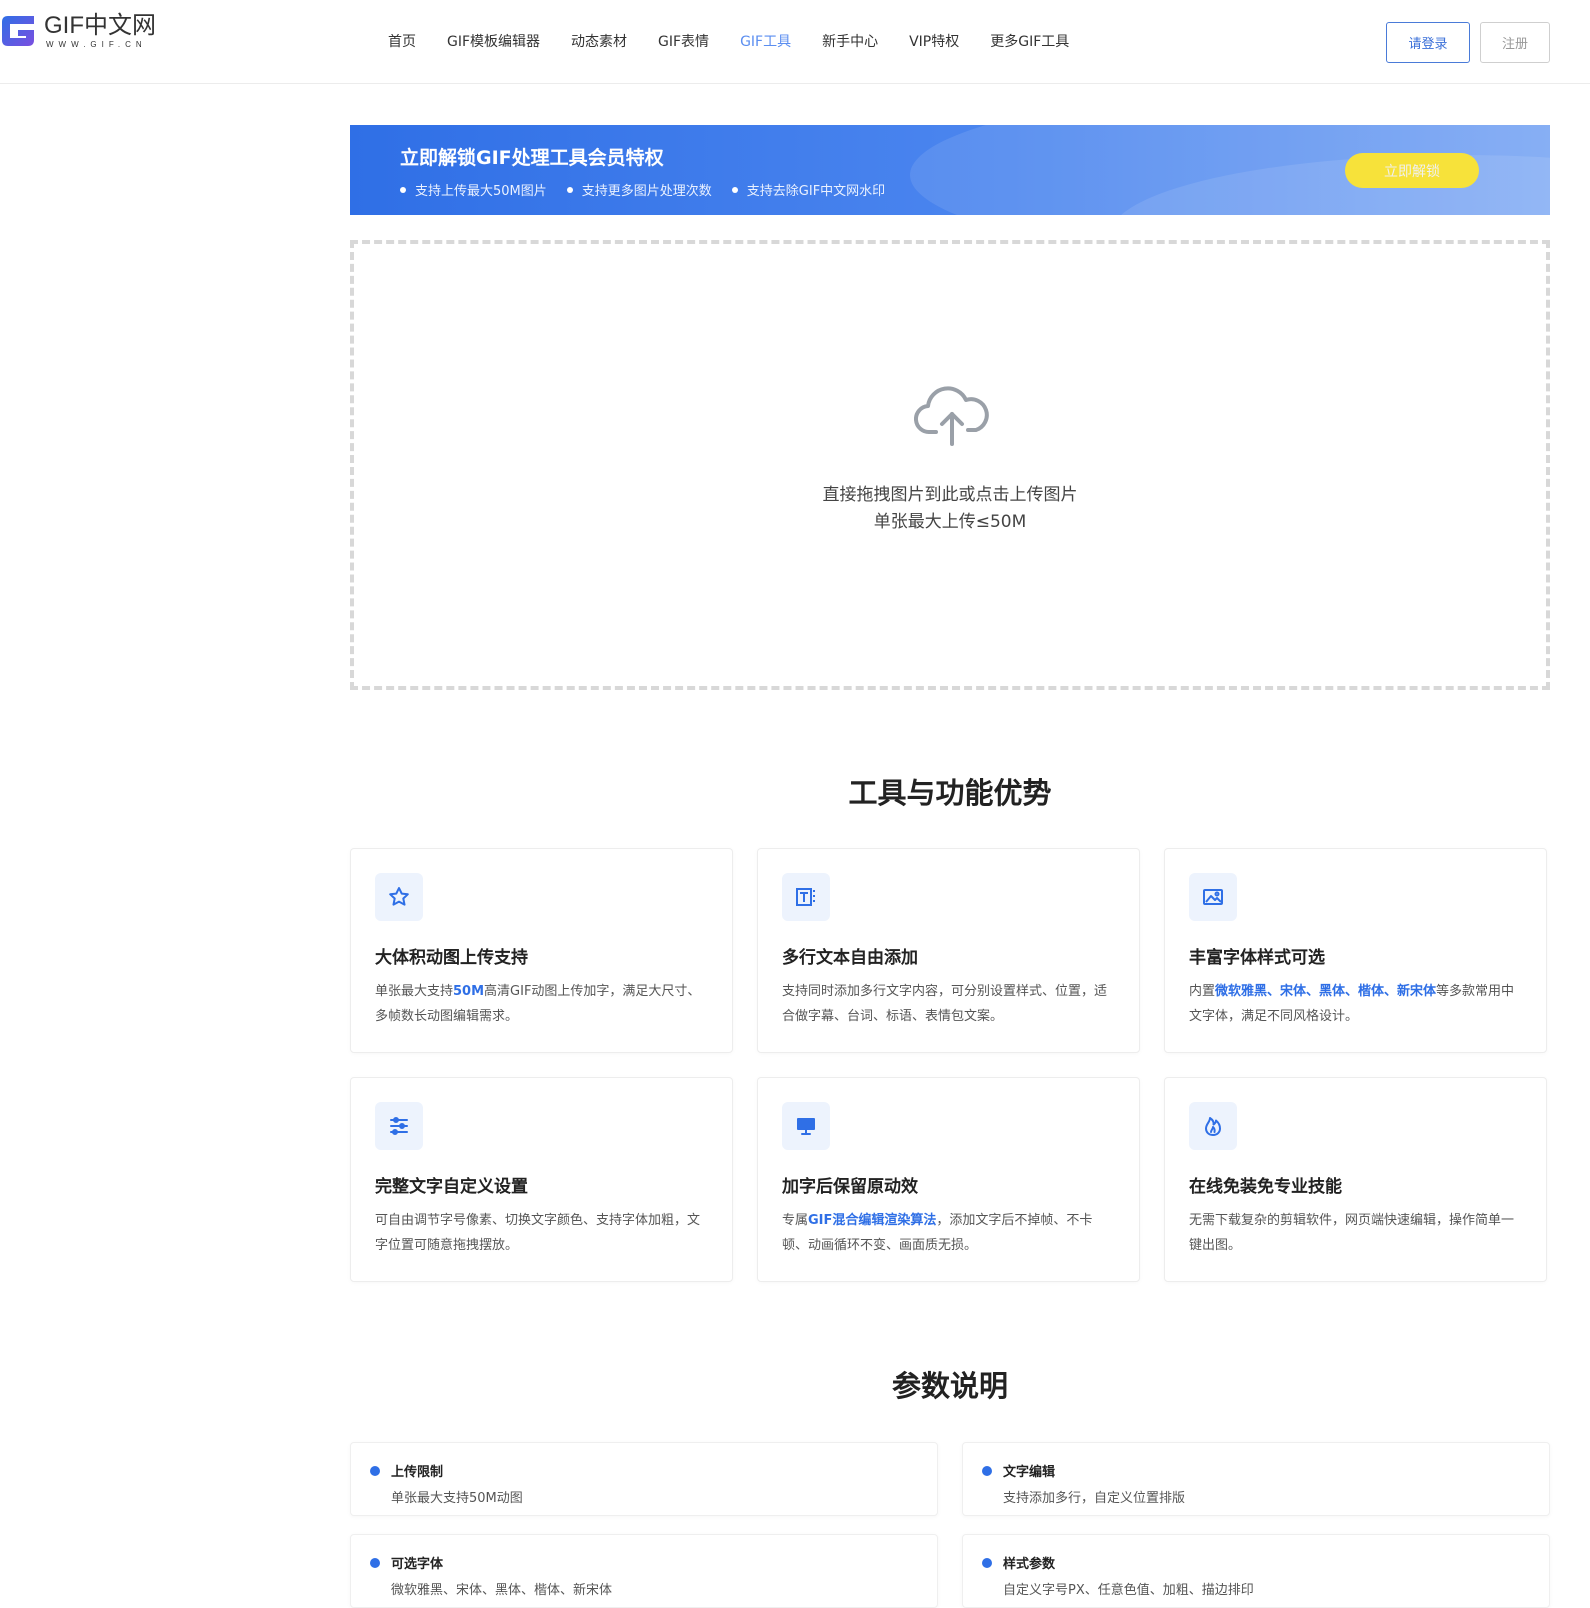 The image size is (1590, 1608). I want to click on description-text: 无需下载复杂的剪辑软件，网页端快速编辑，操作简单一键出图。, so click(1352, 1233).